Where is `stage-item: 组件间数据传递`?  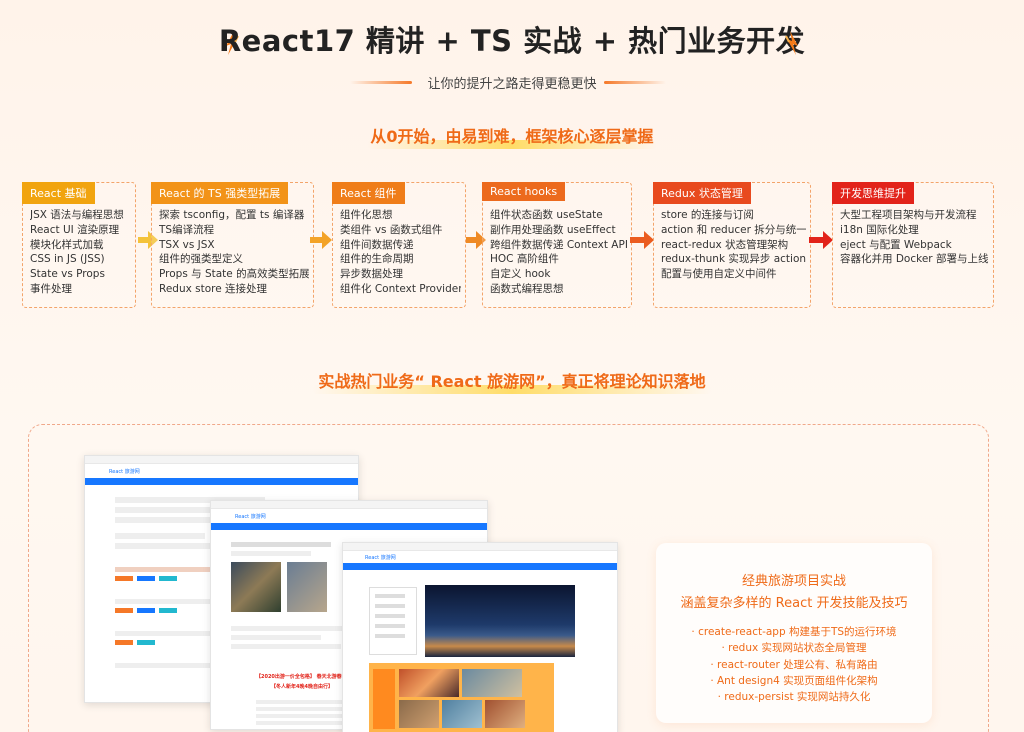
stage-item: 组件间数据传递 is located at coordinates (377, 244).